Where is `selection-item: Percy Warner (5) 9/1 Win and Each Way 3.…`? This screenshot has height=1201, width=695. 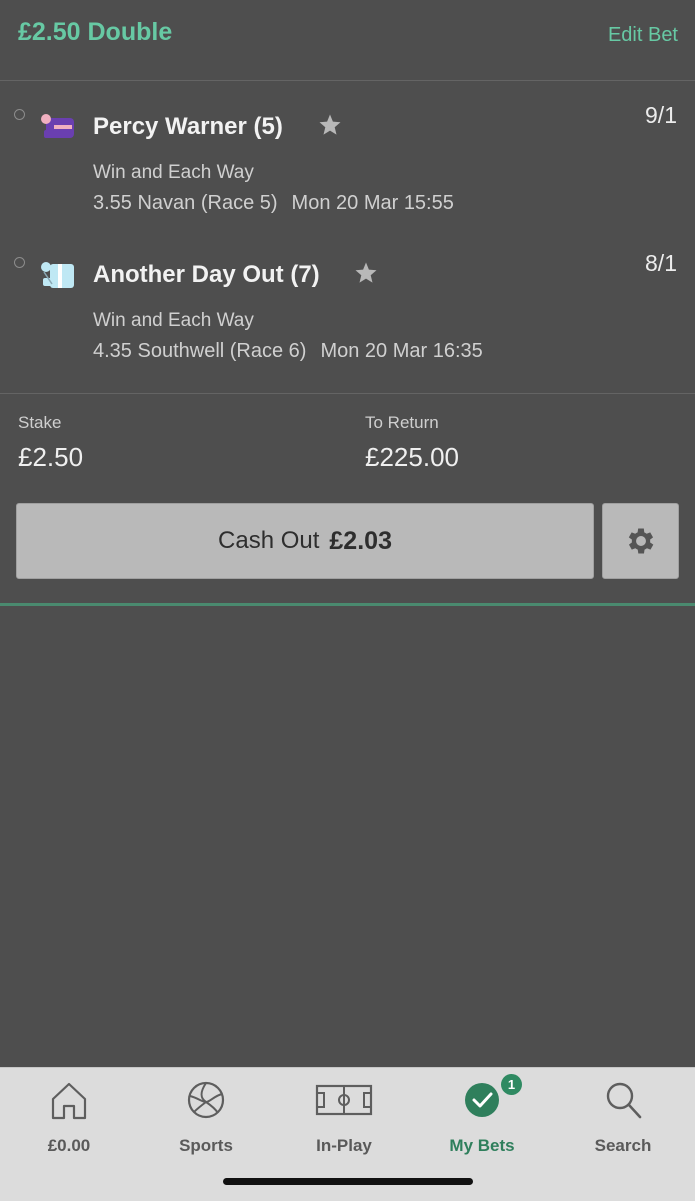 selection-item: Percy Warner (5) 9/1 Win and Each Way 3.… is located at coordinates (347, 156).